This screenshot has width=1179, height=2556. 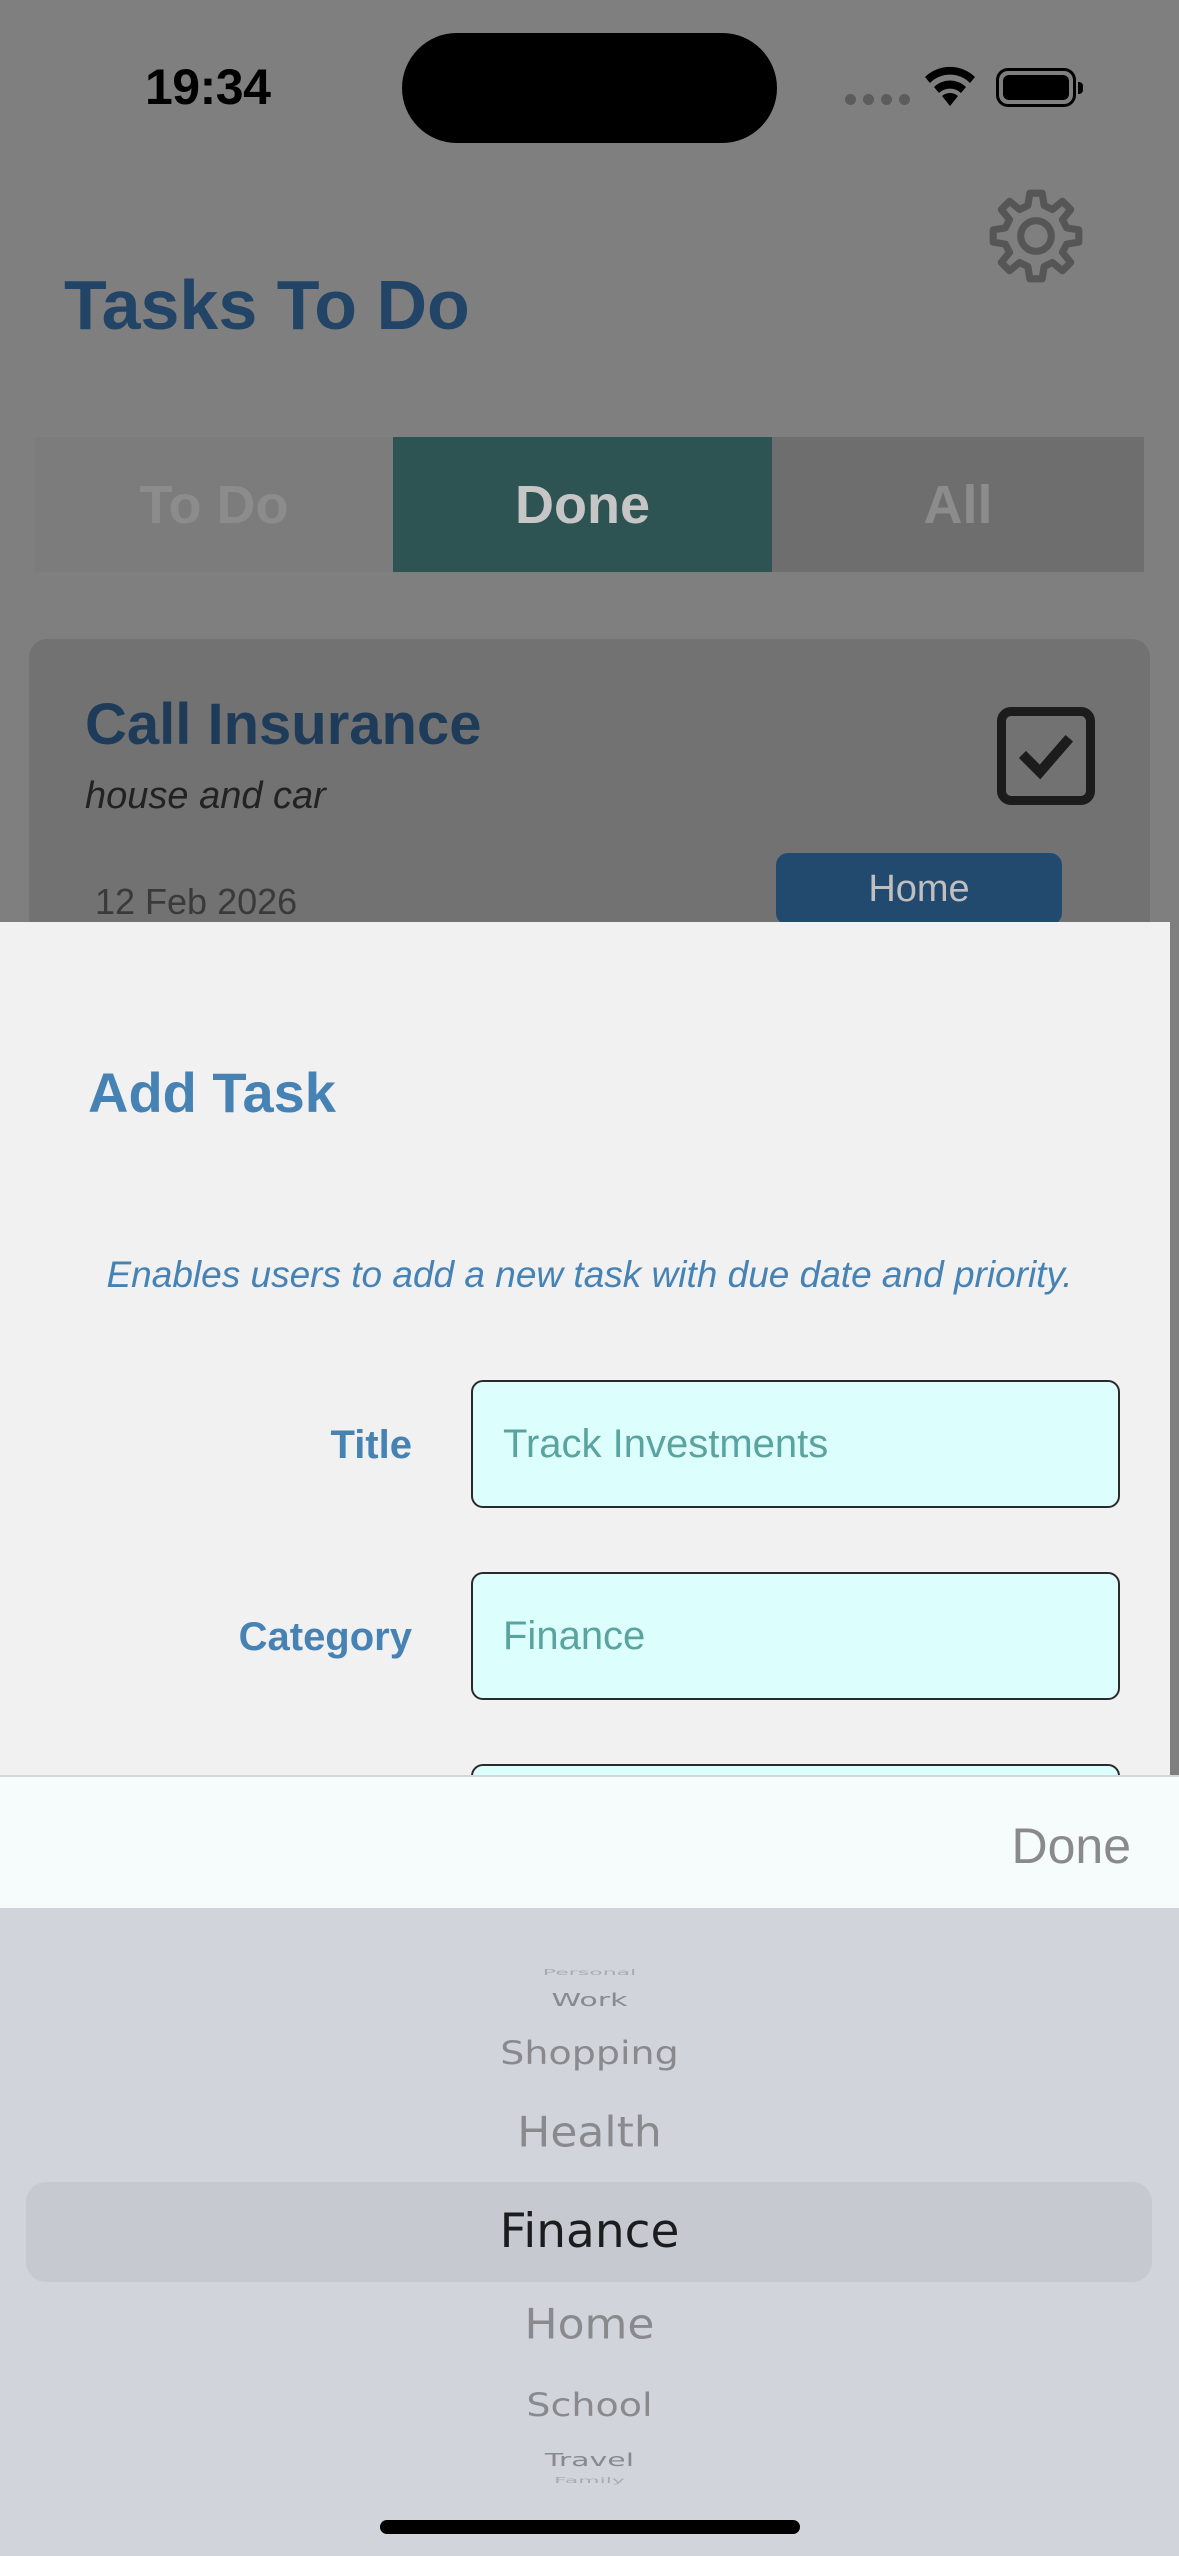 I want to click on picker-option: Personal, so click(x=589, y=1972).